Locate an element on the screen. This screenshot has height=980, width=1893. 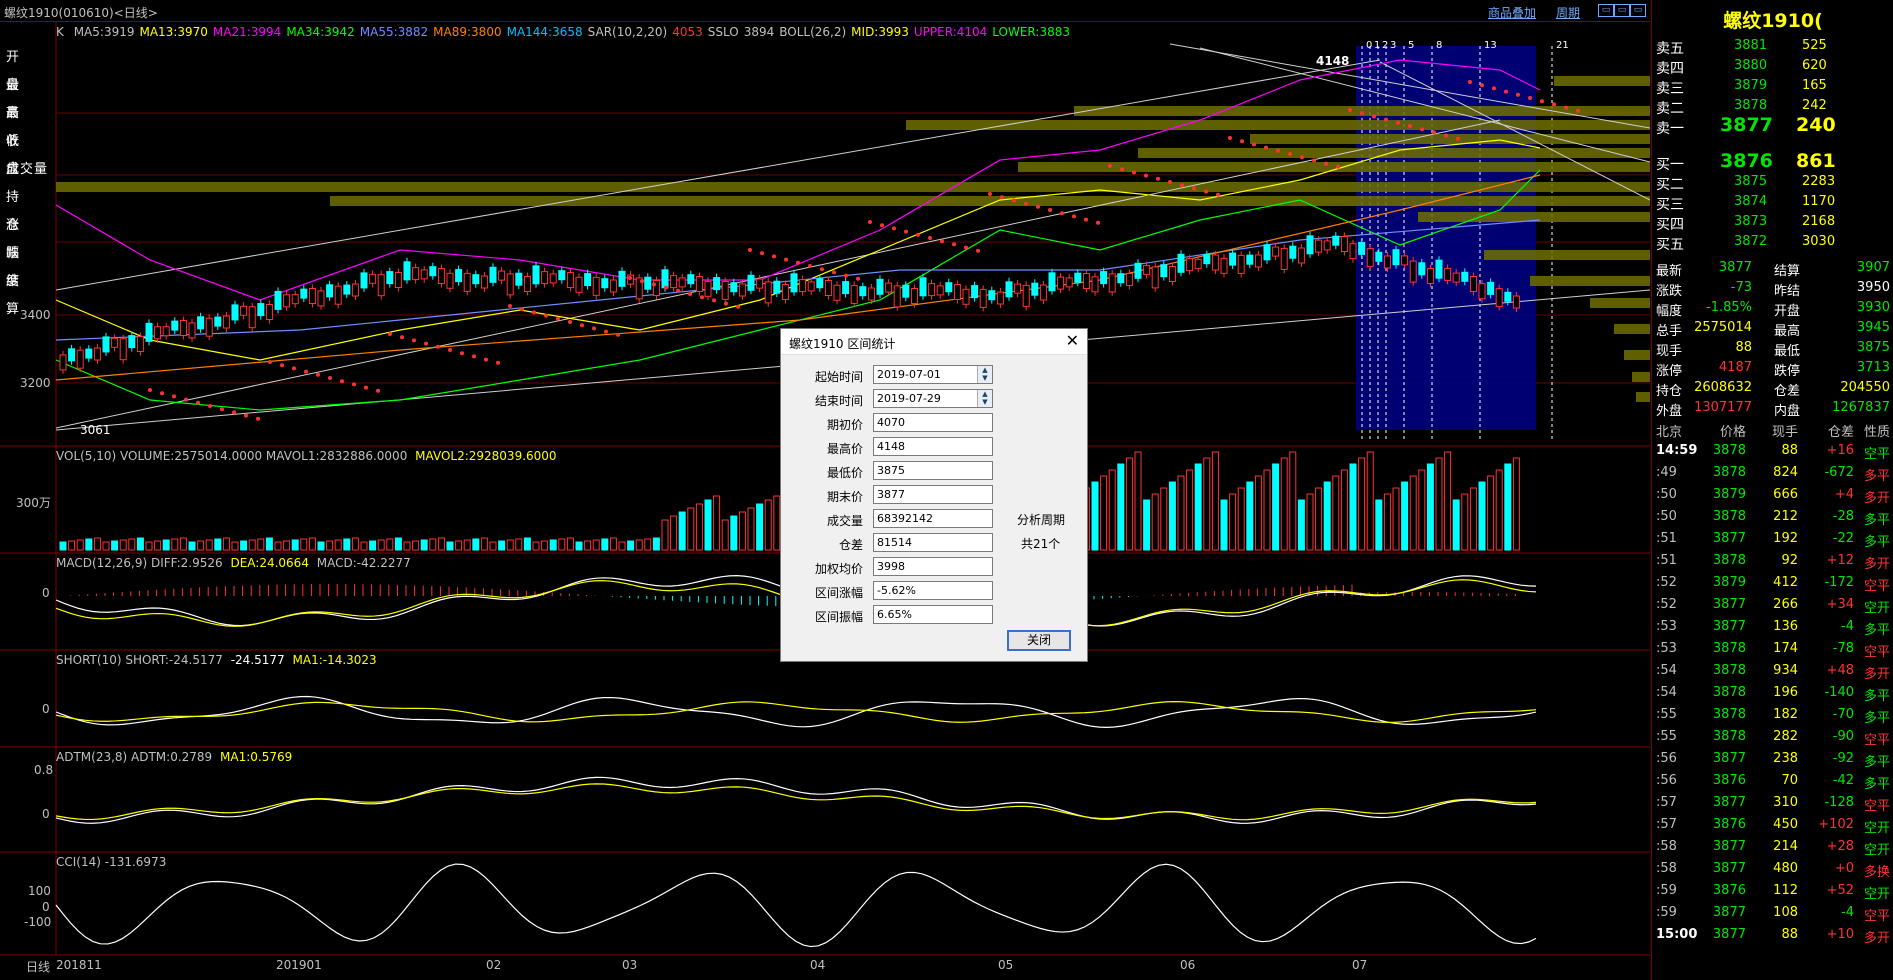
bid-row: 买三 3874 1170 is located at coordinates (1772, 202).